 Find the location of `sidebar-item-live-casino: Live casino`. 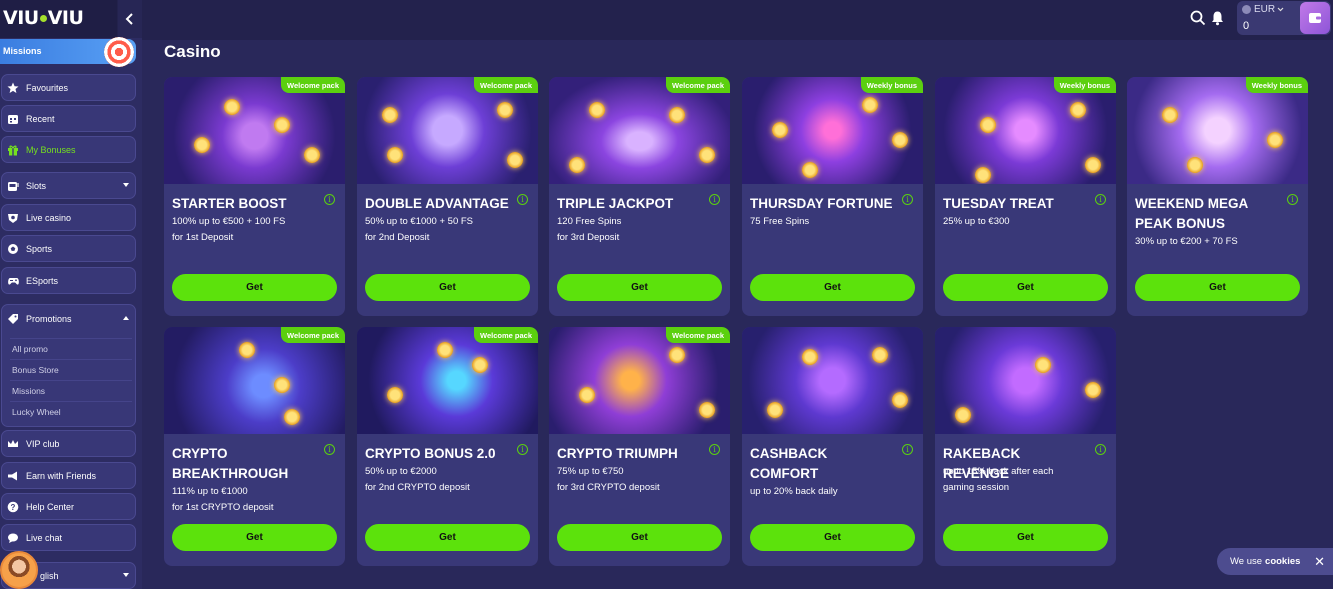

sidebar-item-live-casino: Live casino is located at coordinates (68, 217).